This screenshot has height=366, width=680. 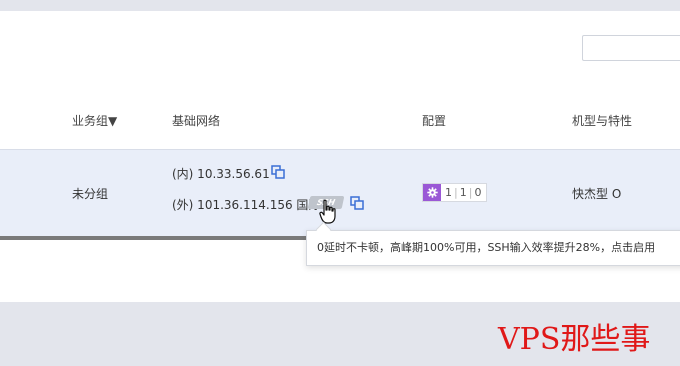 What do you see at coordinates (221, 174) in the screenshot?
I see `internal-ip: (内) 10.33.56.61` at bounding box center [221, 174].